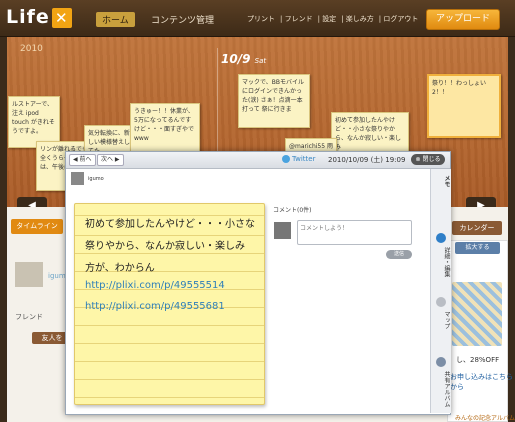  Describe the element at coordinates (155, 285) in the screenshot. I see `photo-link: http://plixi.com/p/49555514` at that location.